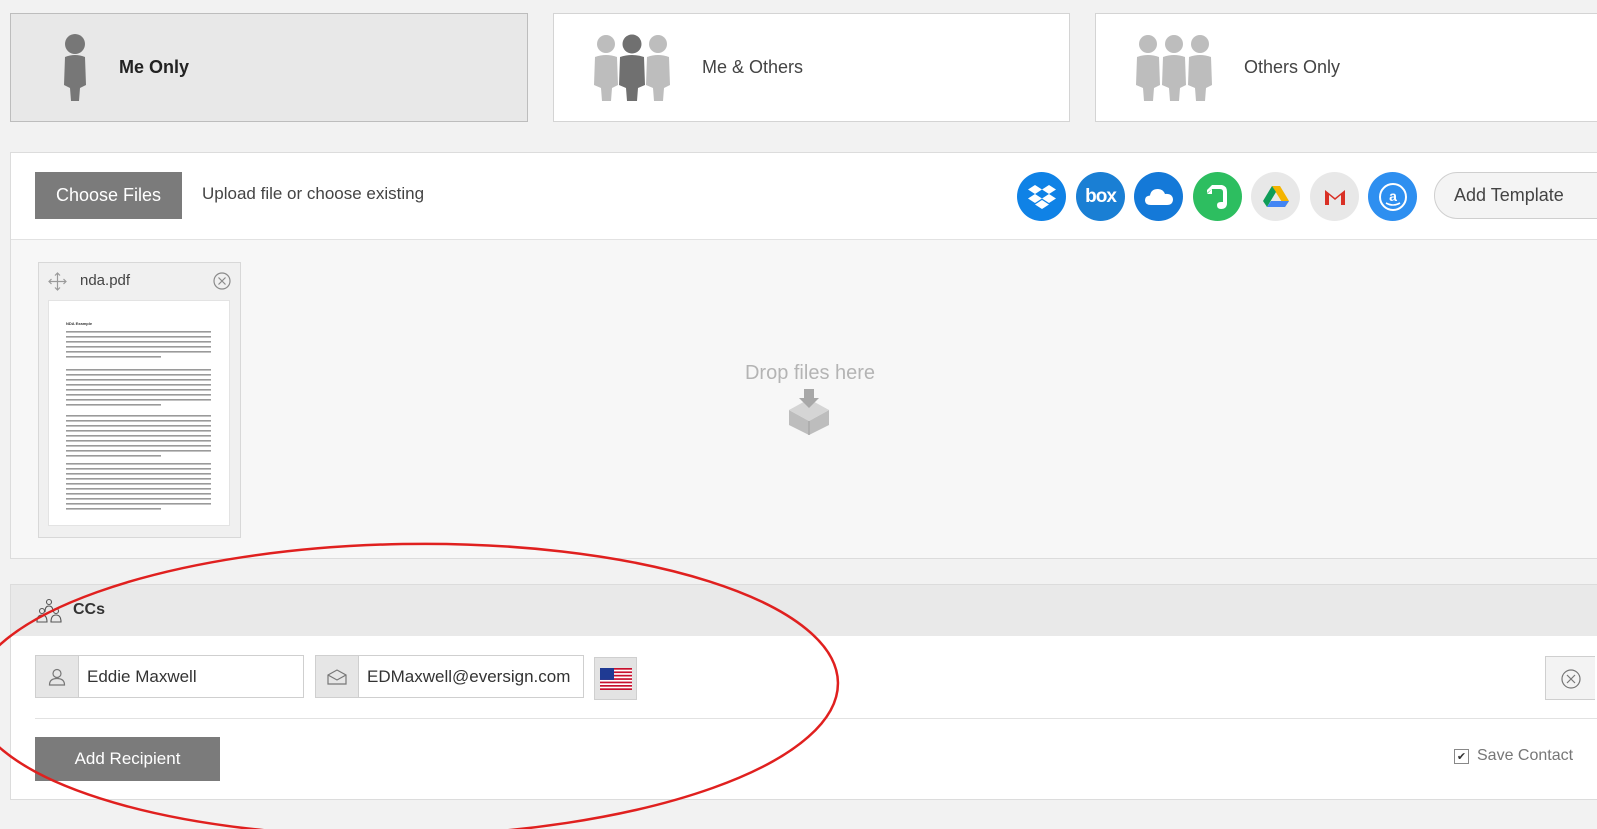  I want to click on cc-header, so click(804, 610).